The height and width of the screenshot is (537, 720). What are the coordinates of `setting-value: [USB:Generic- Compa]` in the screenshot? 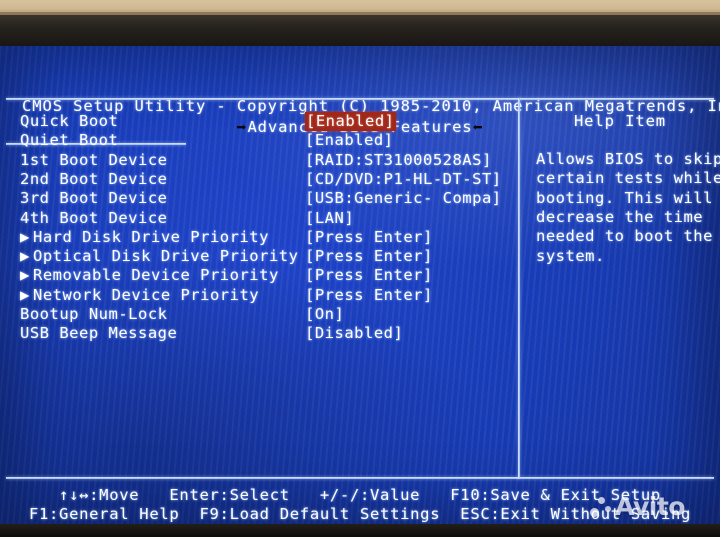 It's located at (403, 198).